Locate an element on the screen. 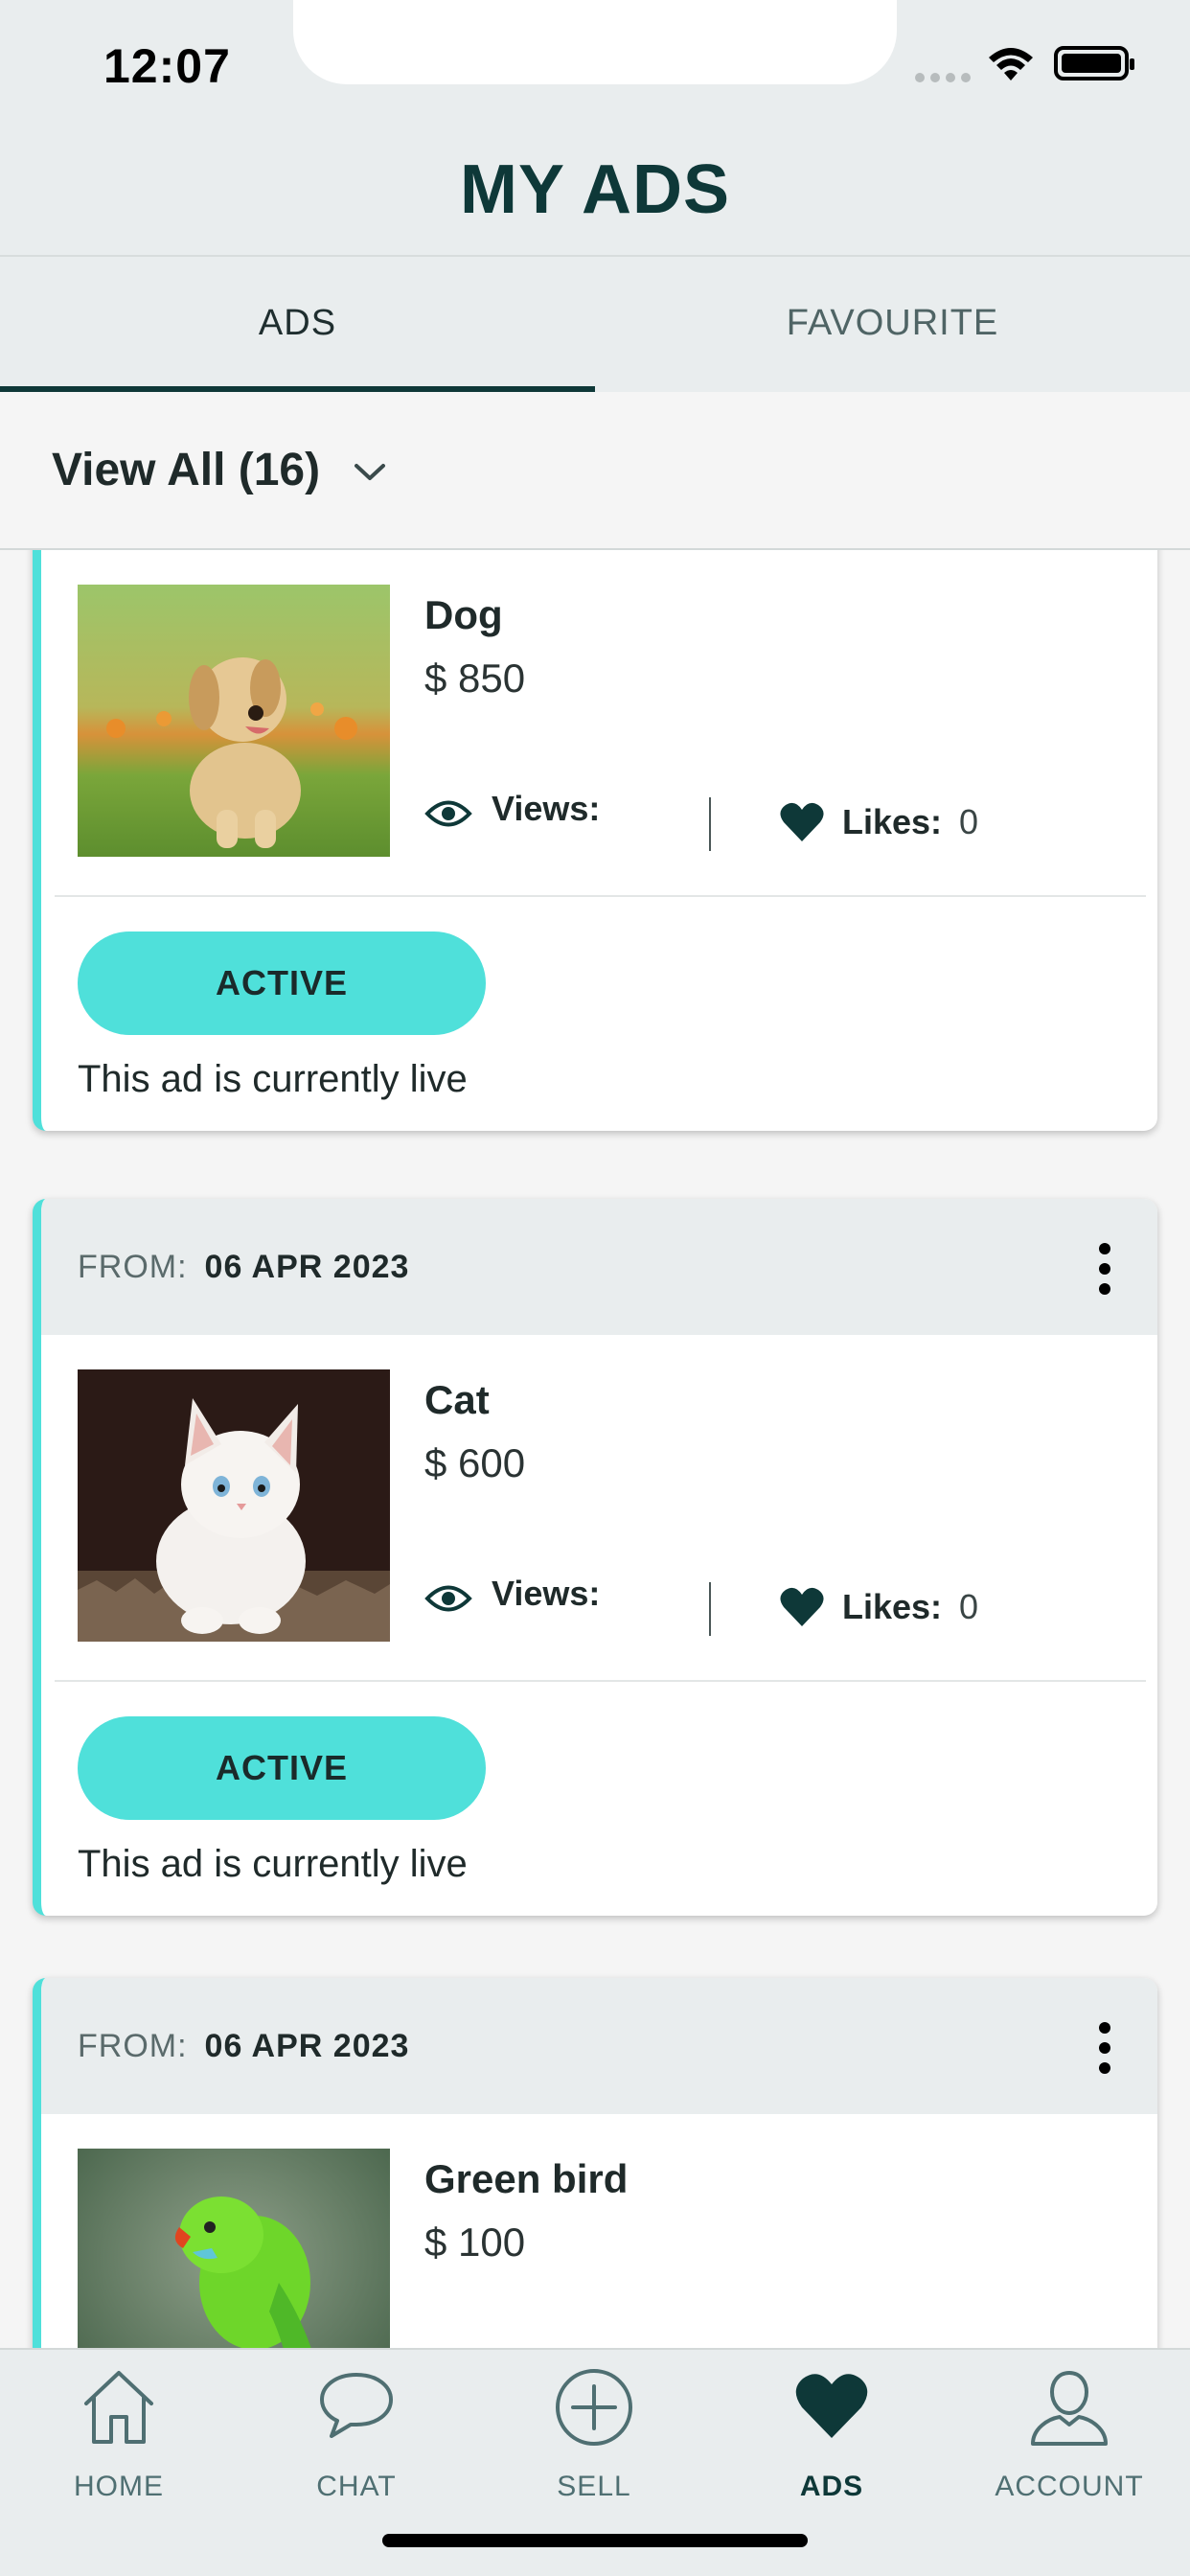 The width and height of the screenshot is (1190, 2576). home-icon is located at coordinates (119, 2407).